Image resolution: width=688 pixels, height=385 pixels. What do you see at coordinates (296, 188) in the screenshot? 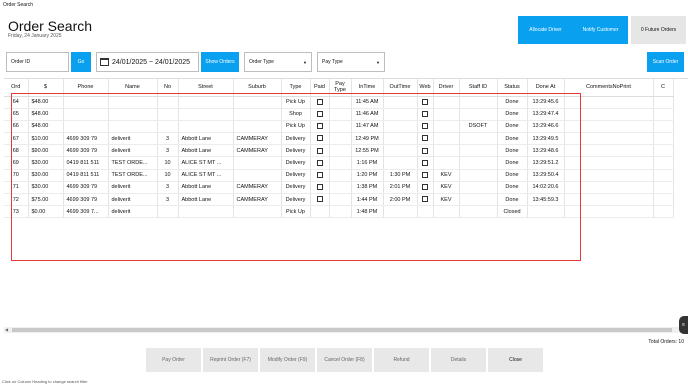
I see `table-cell: Delivery` at bounding box center [296, 188].